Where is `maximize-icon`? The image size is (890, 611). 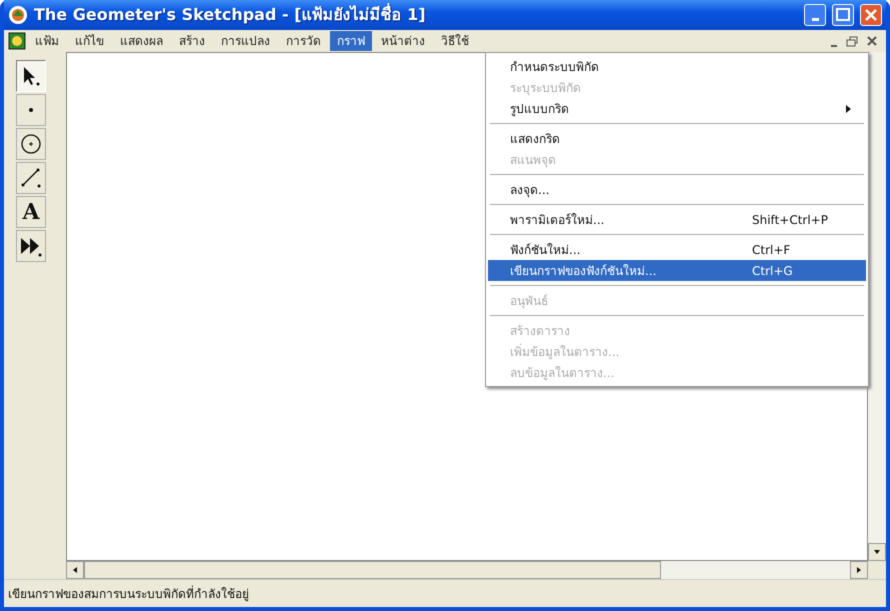
maximize-icon is located at coordinates (843, 15).